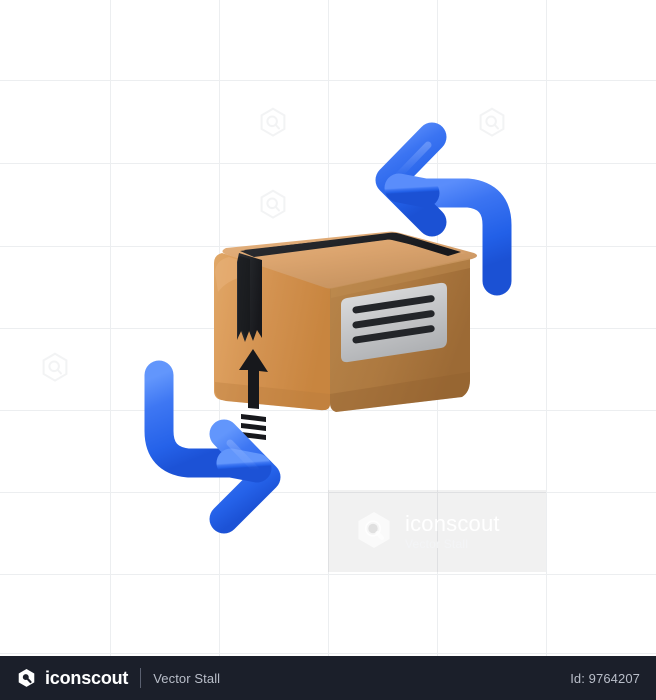 Image resolution: width=656 pixels, height=700 pixels. Describe the element at coordinates (346, 335) in the screenshot. I see `cardboard-box` at that location.